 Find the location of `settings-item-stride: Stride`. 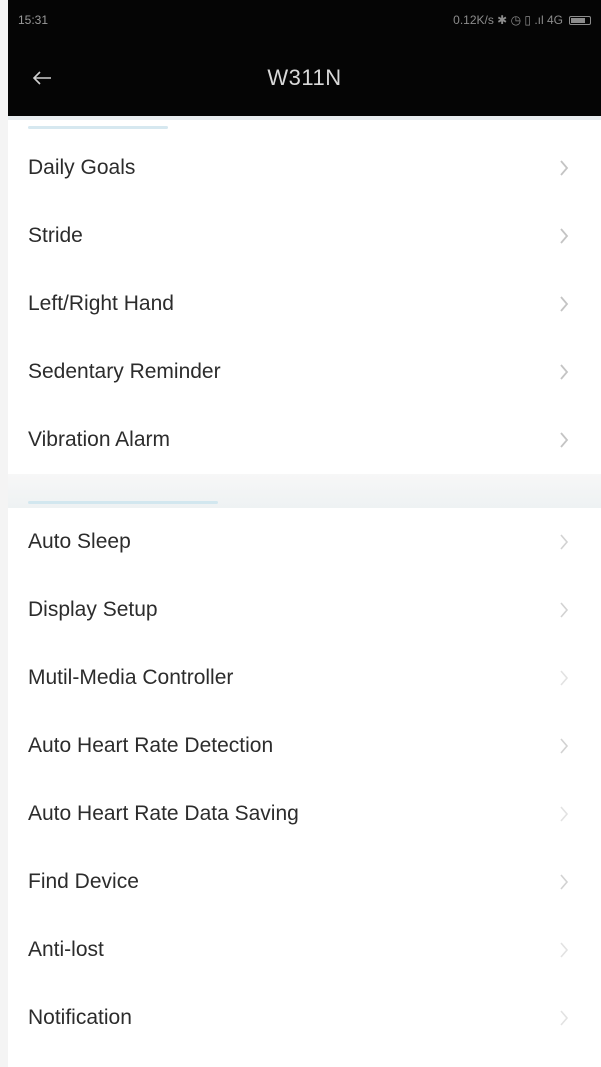

settings-item-stride: Stride is located at coordinates (304, 236).